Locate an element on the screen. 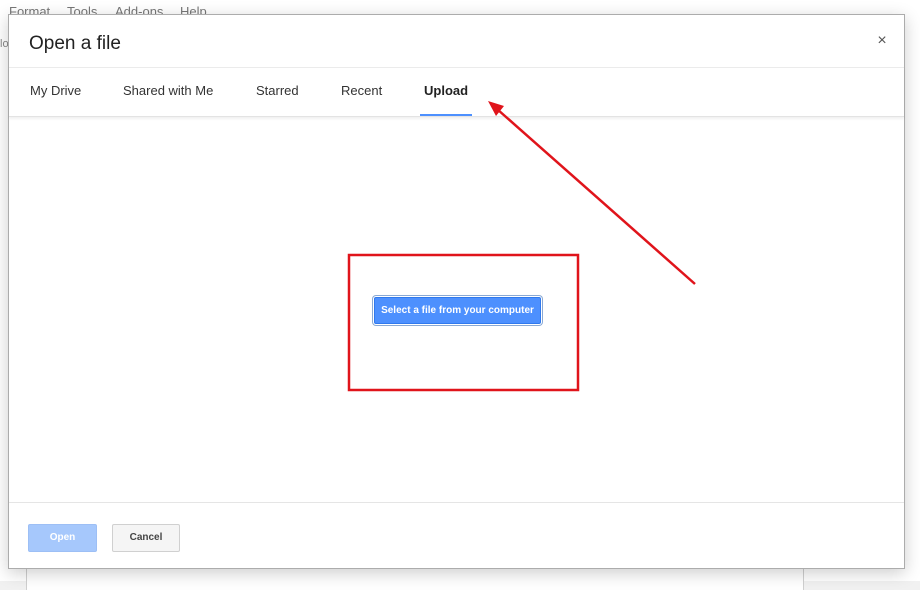 The image size is (920, 590). select-file-button: Select a file from your computer is located at coordinates (457, 310).